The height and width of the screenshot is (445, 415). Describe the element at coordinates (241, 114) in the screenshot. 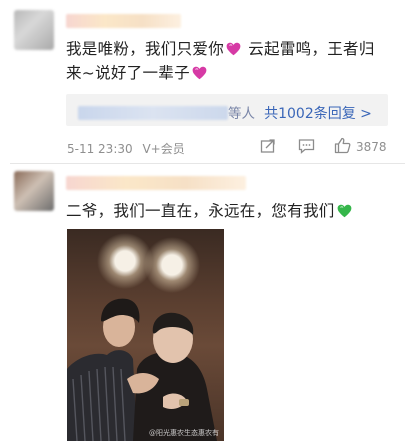

I see `reply-suffix: 等人` at that location.